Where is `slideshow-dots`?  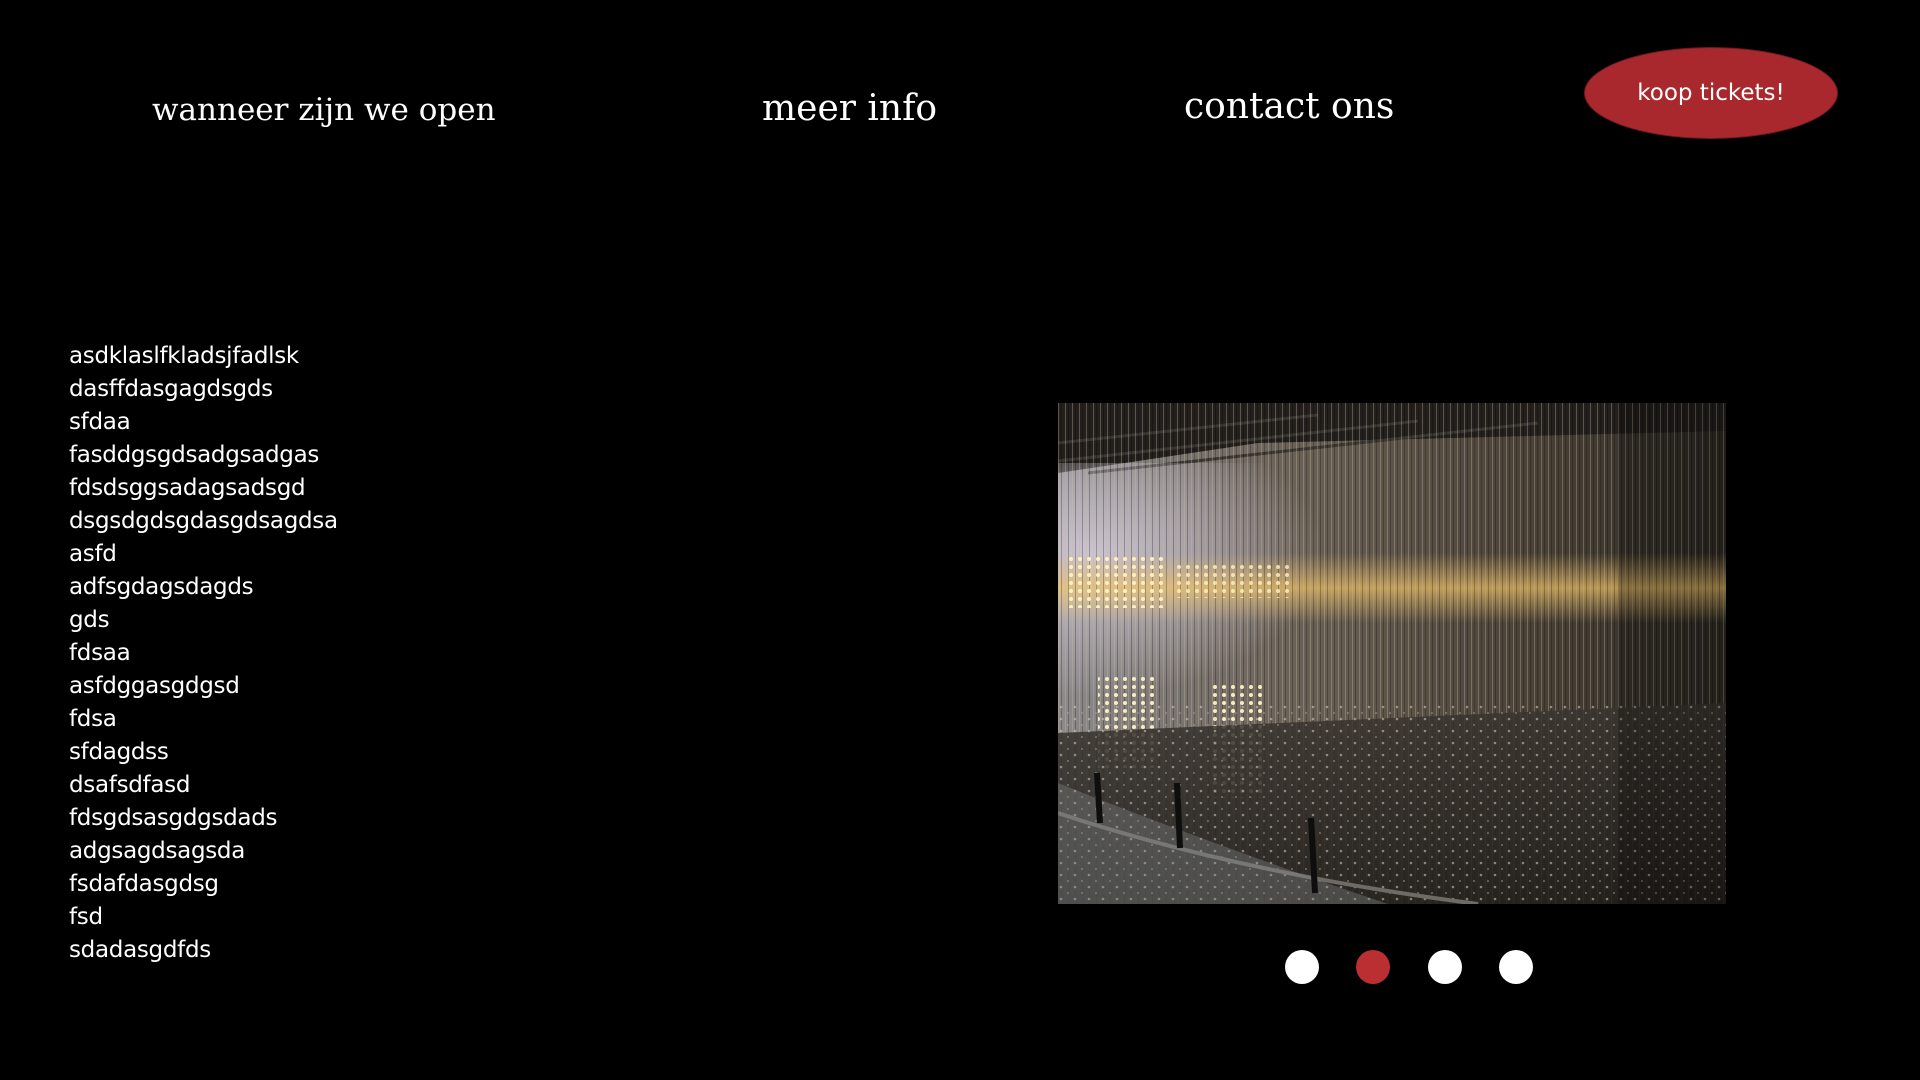 slideshow-dots is located at coordinates (1409, 967).